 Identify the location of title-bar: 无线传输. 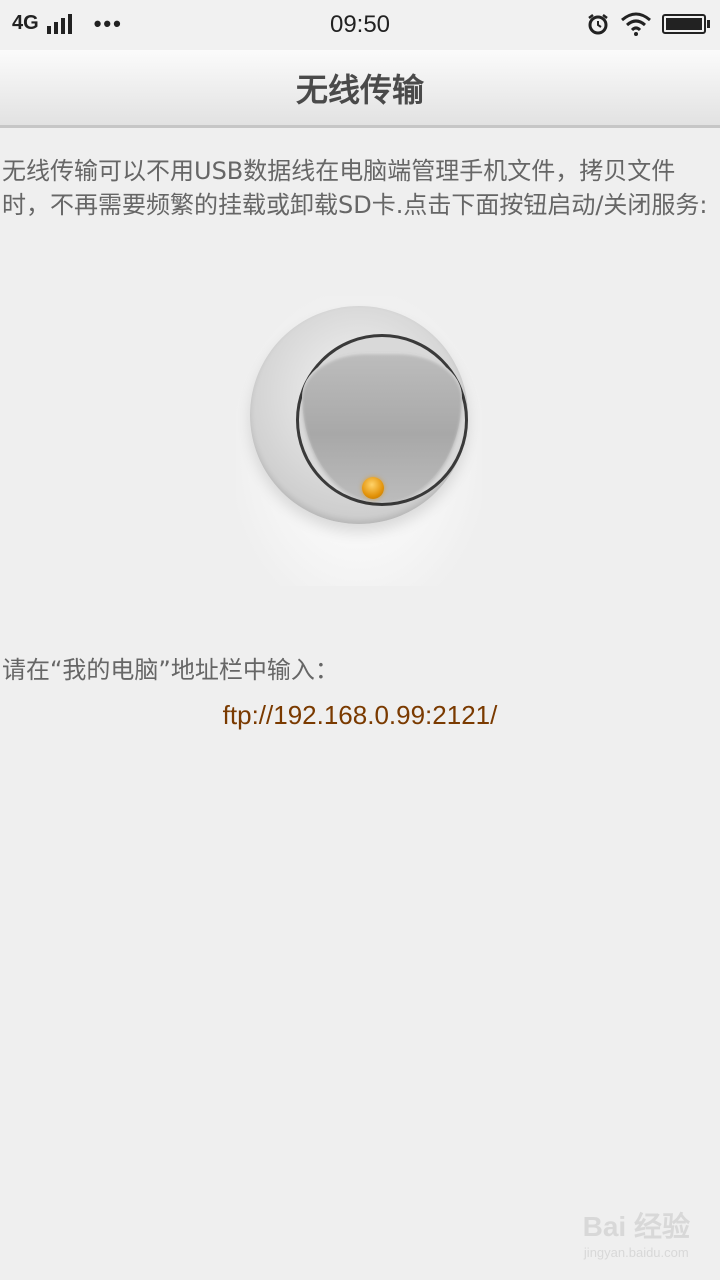
(360, 89).